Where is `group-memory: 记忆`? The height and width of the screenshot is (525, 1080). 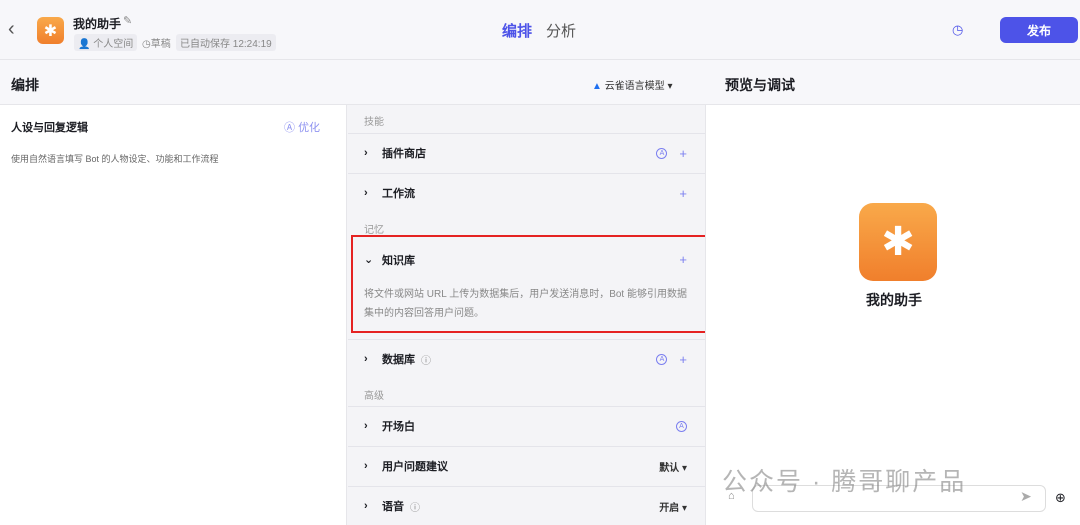 group-memory: 记忆 is located at coordinates (374, 230).